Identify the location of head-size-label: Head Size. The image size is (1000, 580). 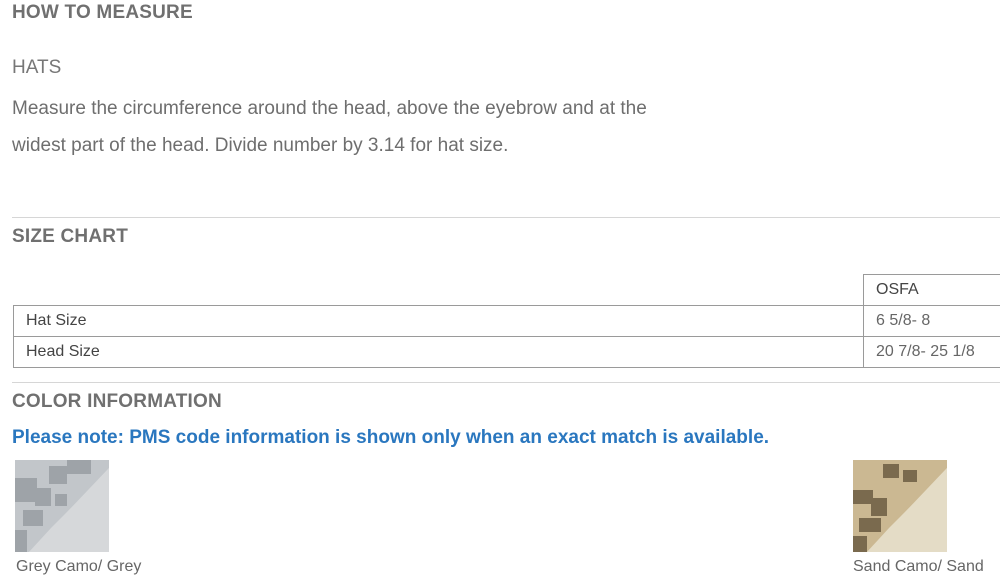
(438, 352).